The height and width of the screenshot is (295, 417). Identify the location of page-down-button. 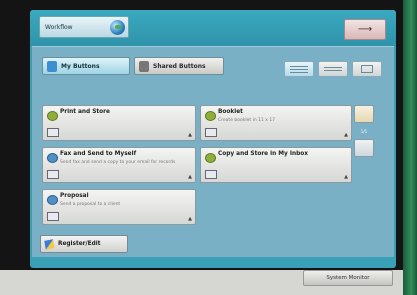
(364, 148).